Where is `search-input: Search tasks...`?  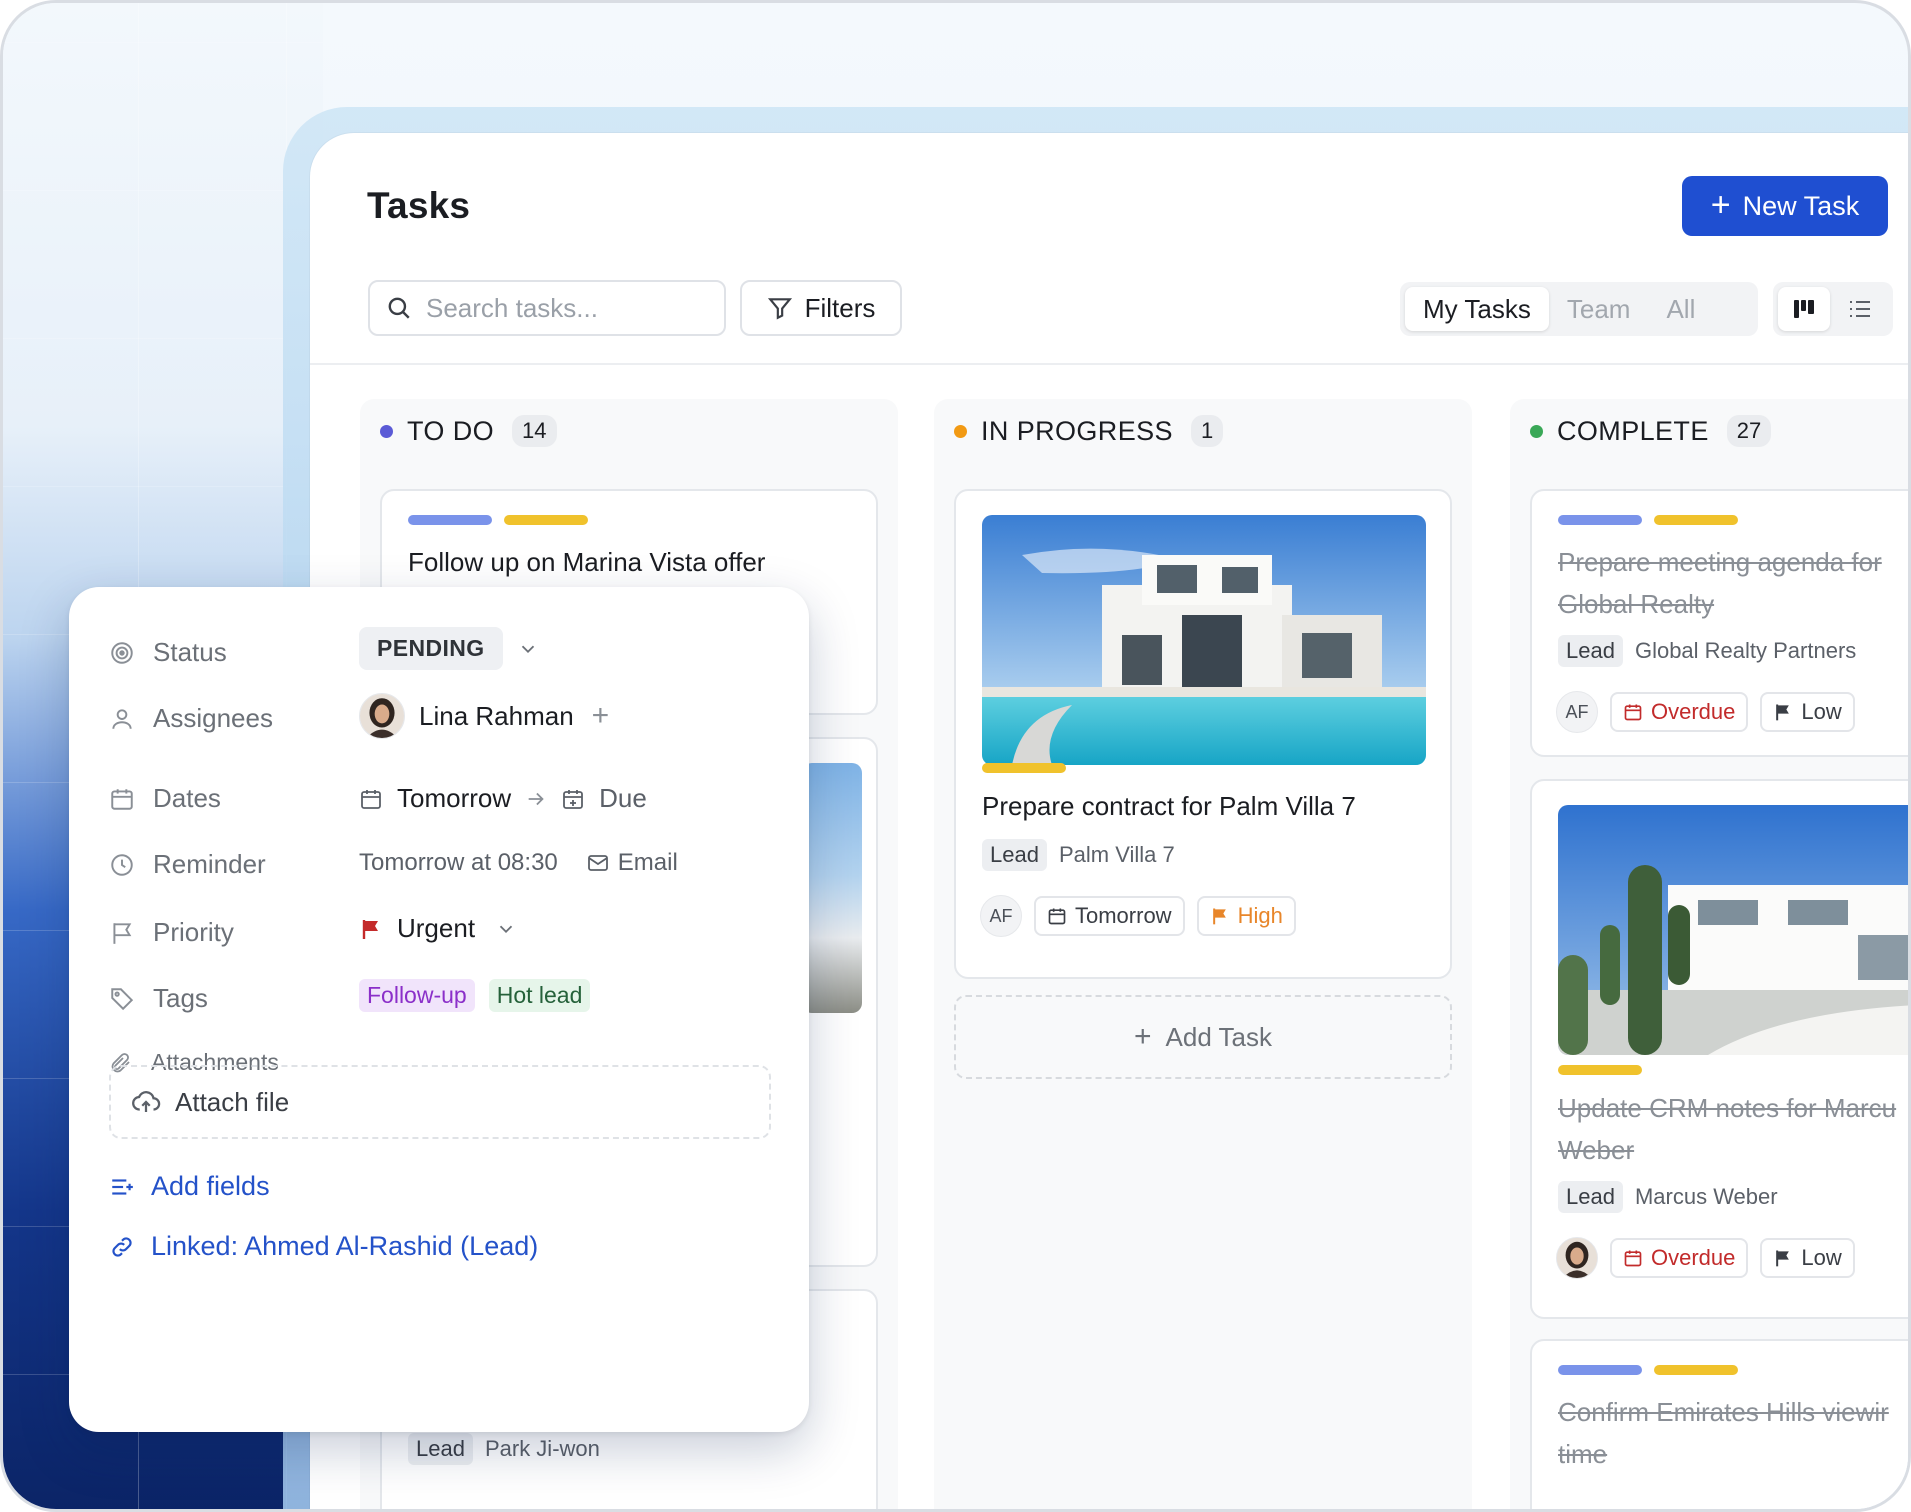
search-input: Search tasks... is located at coordinates (547, 308).